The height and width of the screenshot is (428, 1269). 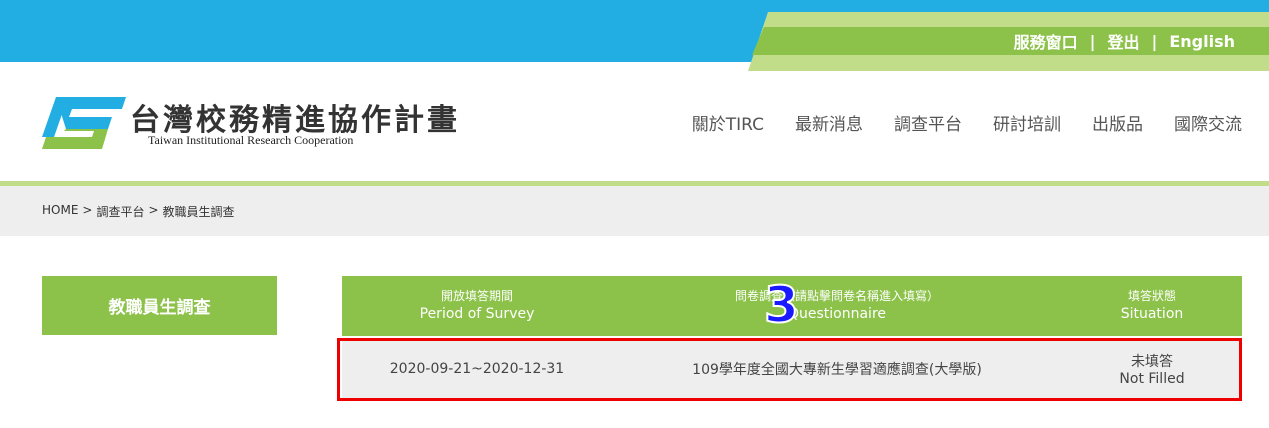 I want to click on step-number-badge: 3, so click(x=781, y=305).